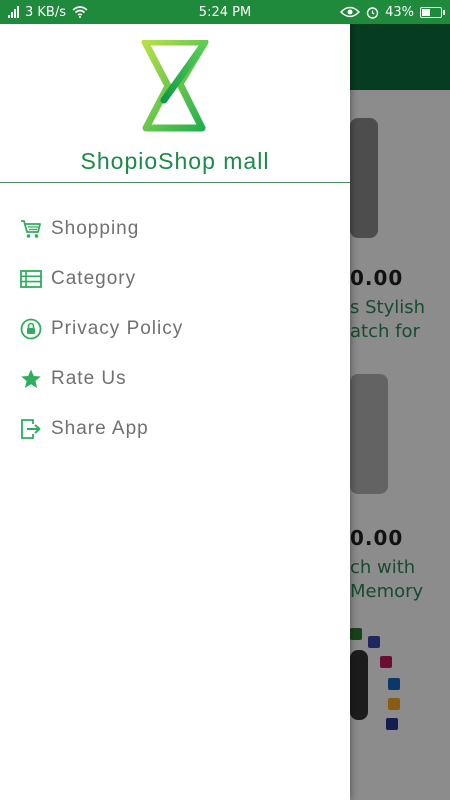 The height and width of the screenshot is (800, 450). What do you see at coordinates (31, 429) in the screenshot?
I see `share-icon` at bounding box center [31, 429].